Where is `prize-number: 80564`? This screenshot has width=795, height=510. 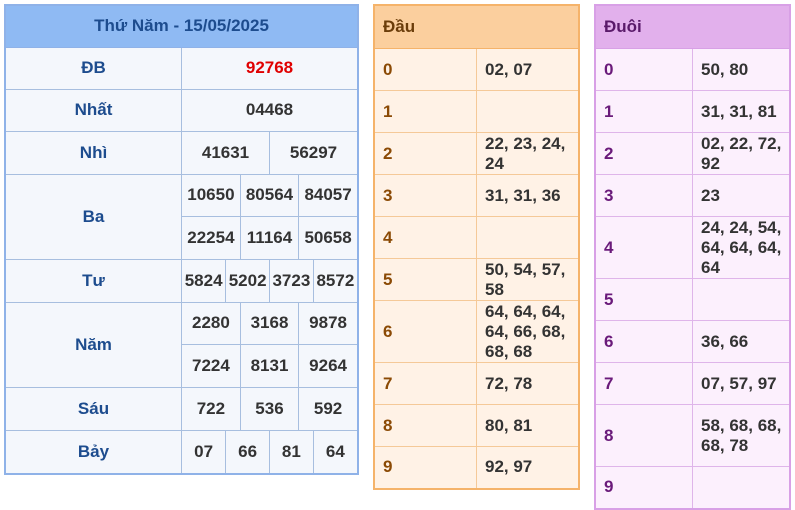 prize-number: 80564 is located at coordinates (269, 195).